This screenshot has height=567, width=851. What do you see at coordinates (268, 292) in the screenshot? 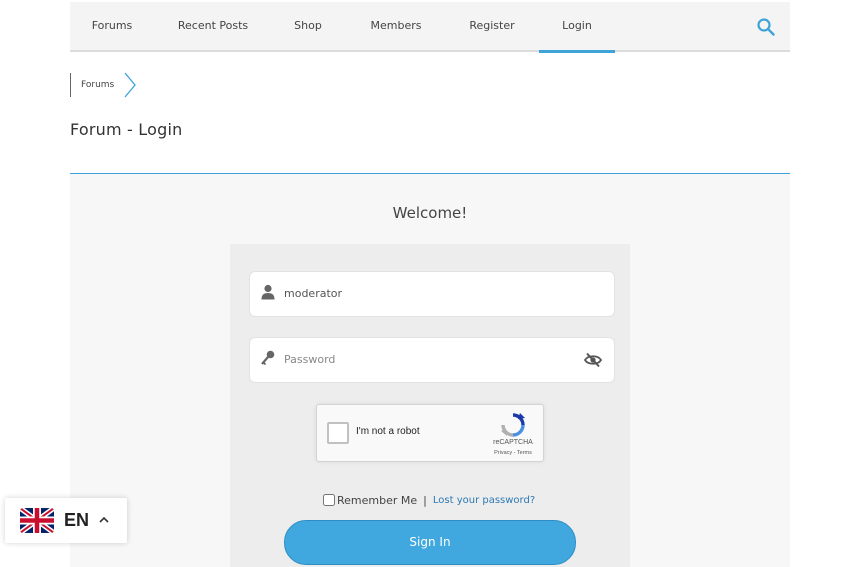
I see `user-icon` at bounding box center [268, 292].